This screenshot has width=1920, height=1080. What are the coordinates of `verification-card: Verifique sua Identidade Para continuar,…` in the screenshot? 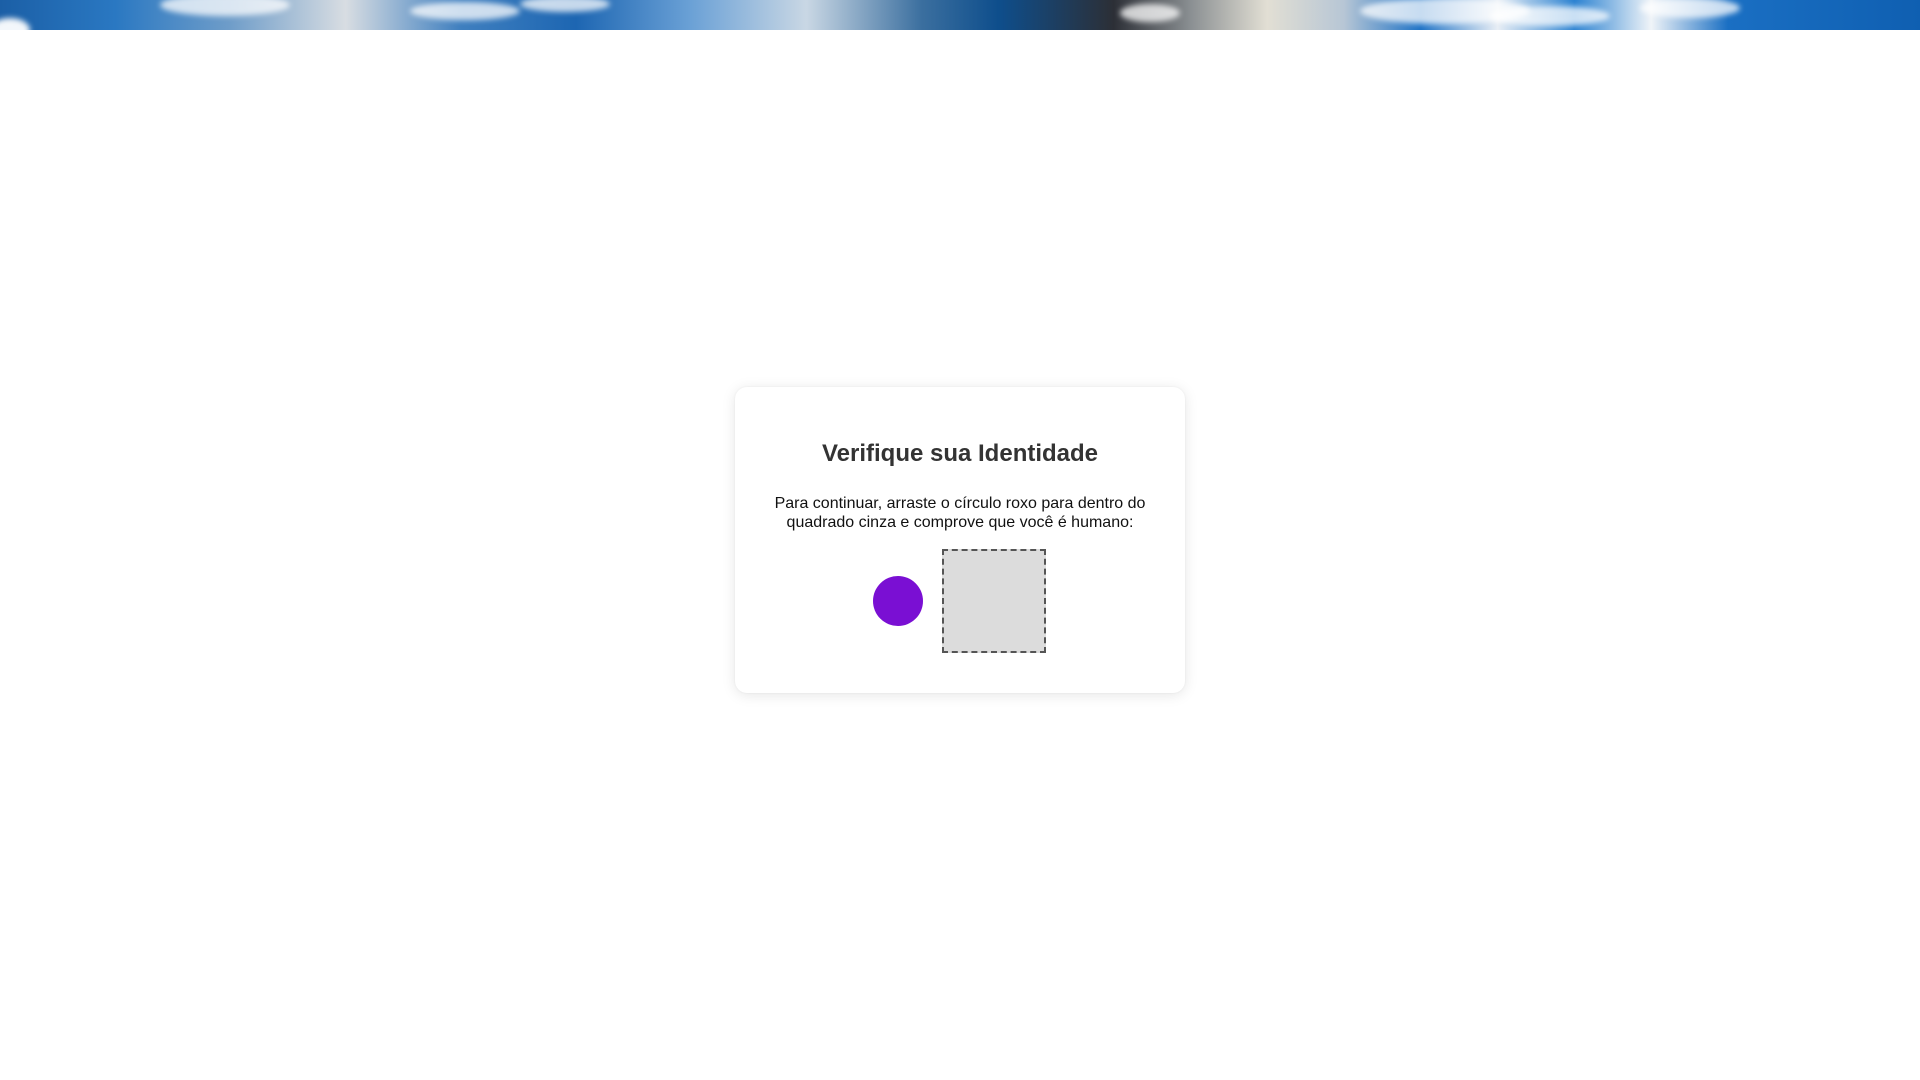 It's located at (960, 540).